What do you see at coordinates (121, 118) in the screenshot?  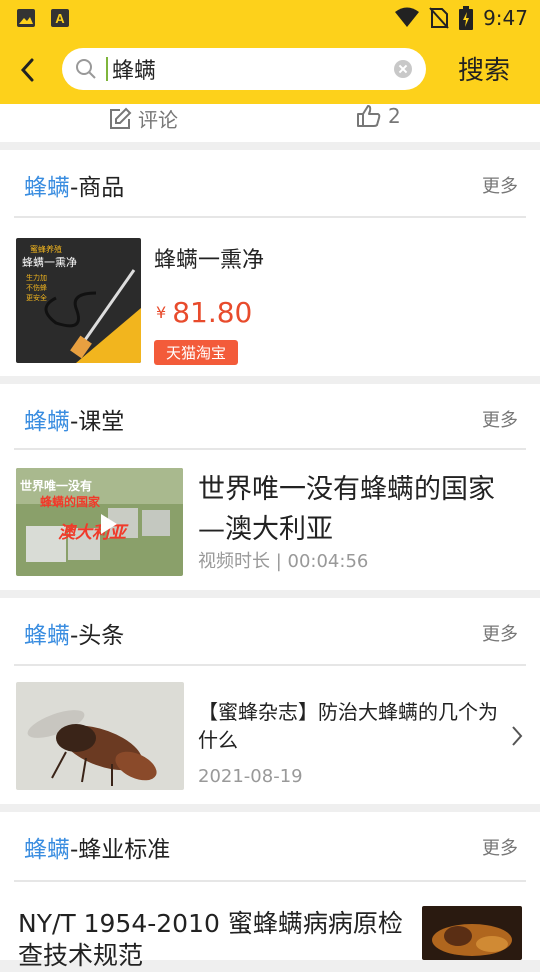 I see `edit-icon` at bounding box center [121, 118].